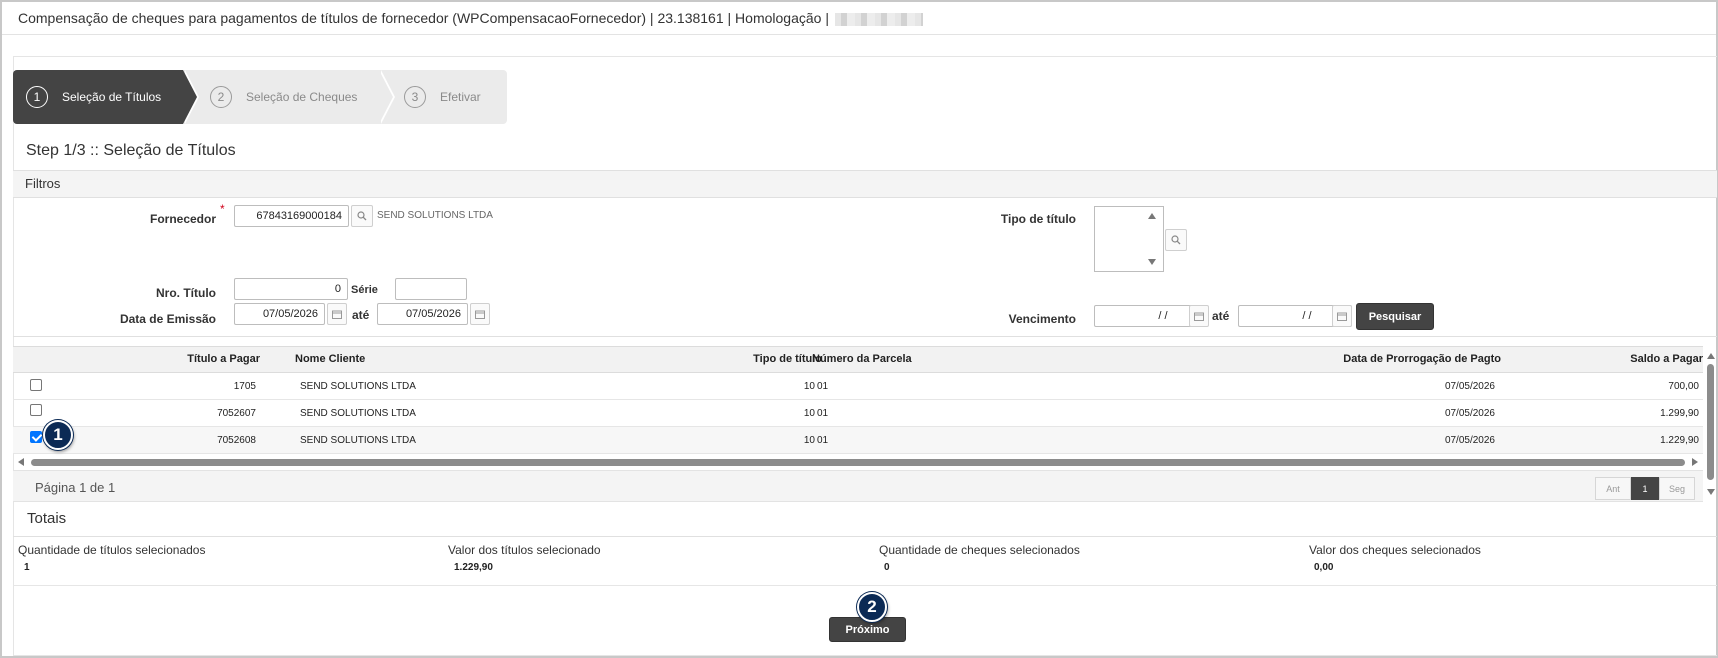  I want to click on totais-title: Totais, so click(47, 518).